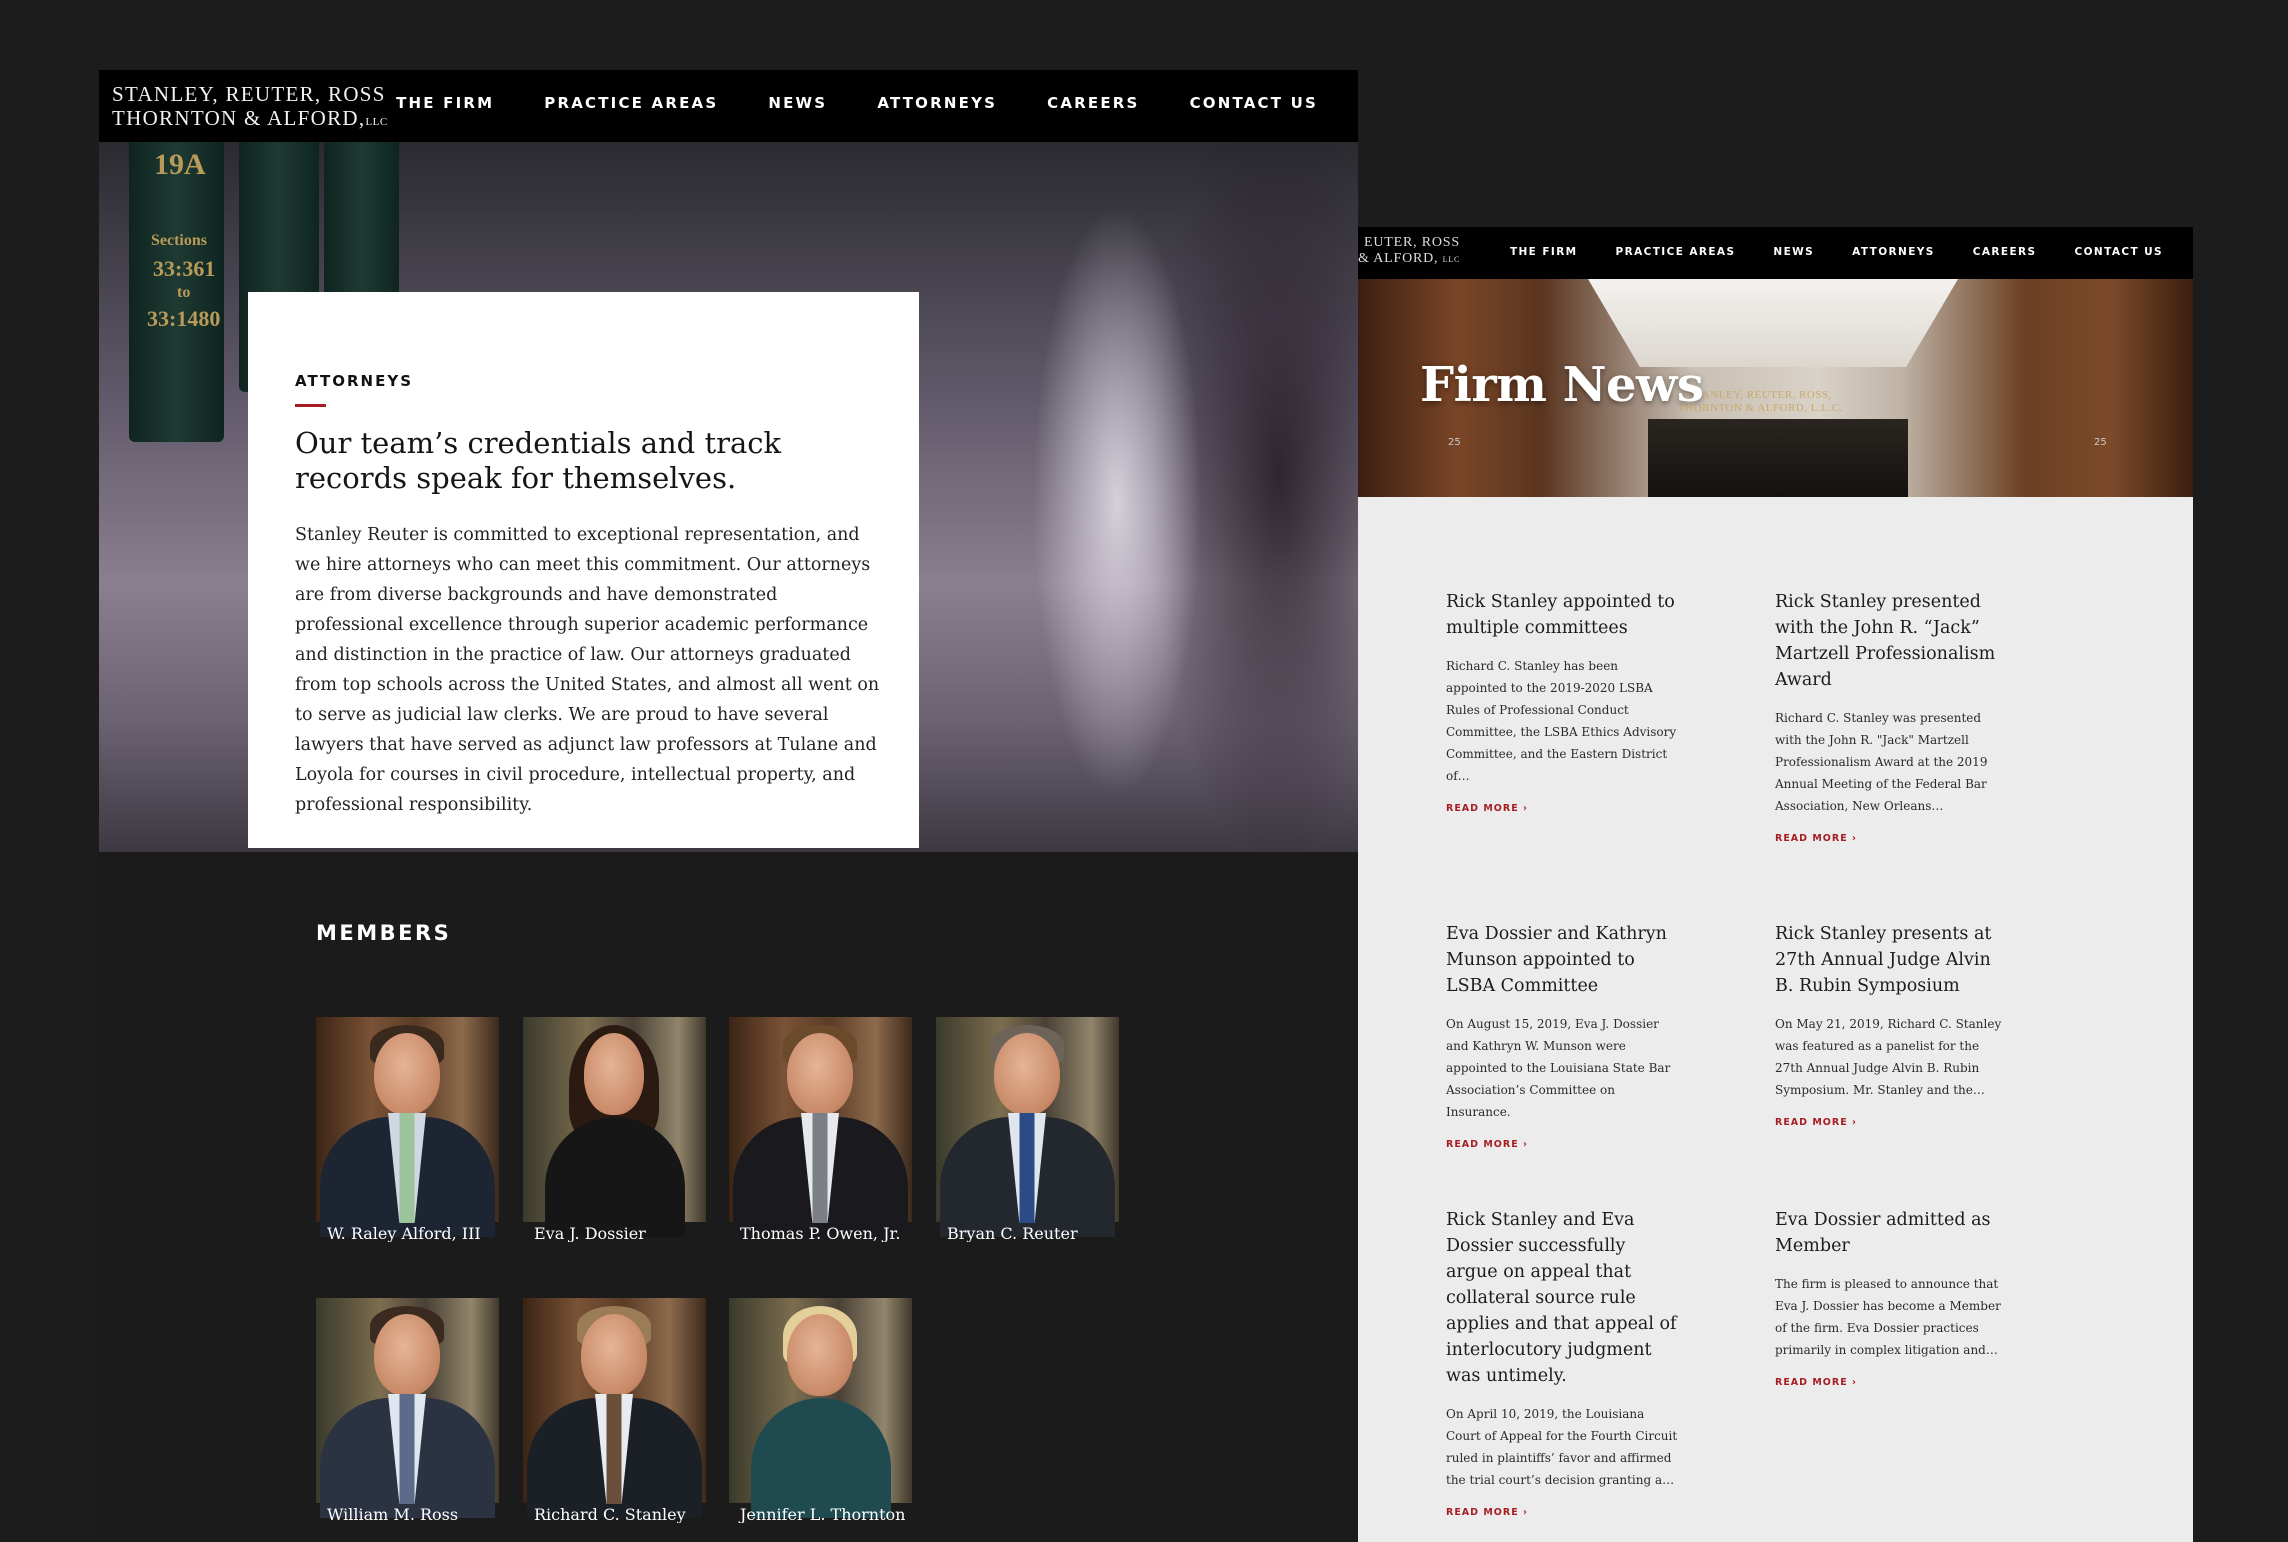 This screenshot has width=2288, height=1542. I want to click on logo-line-1: EUTER, ROSS, so click(1412, 242).